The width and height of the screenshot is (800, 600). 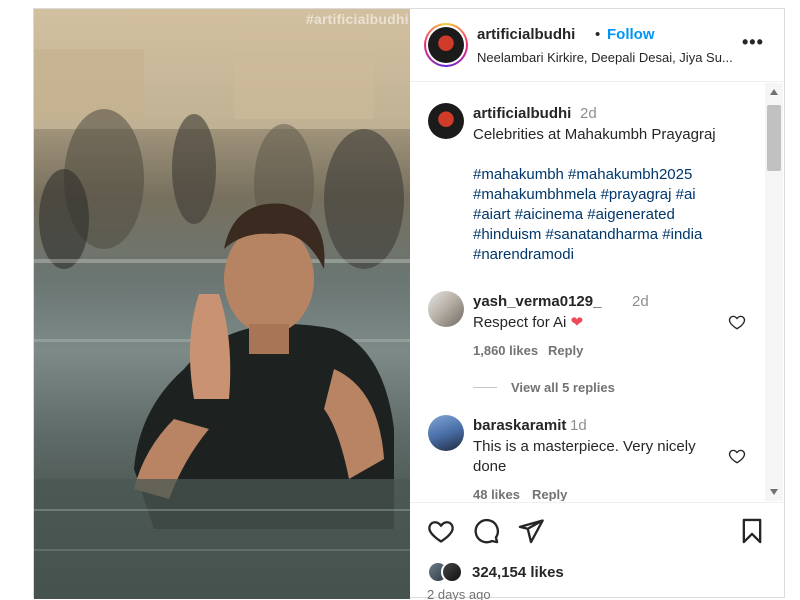 What do you see at coordinates (594, 134) in the screenshot?
I see `caption-text: Celebrities at Mahakumbh Prayagraj` at bounding box center [594, 134].